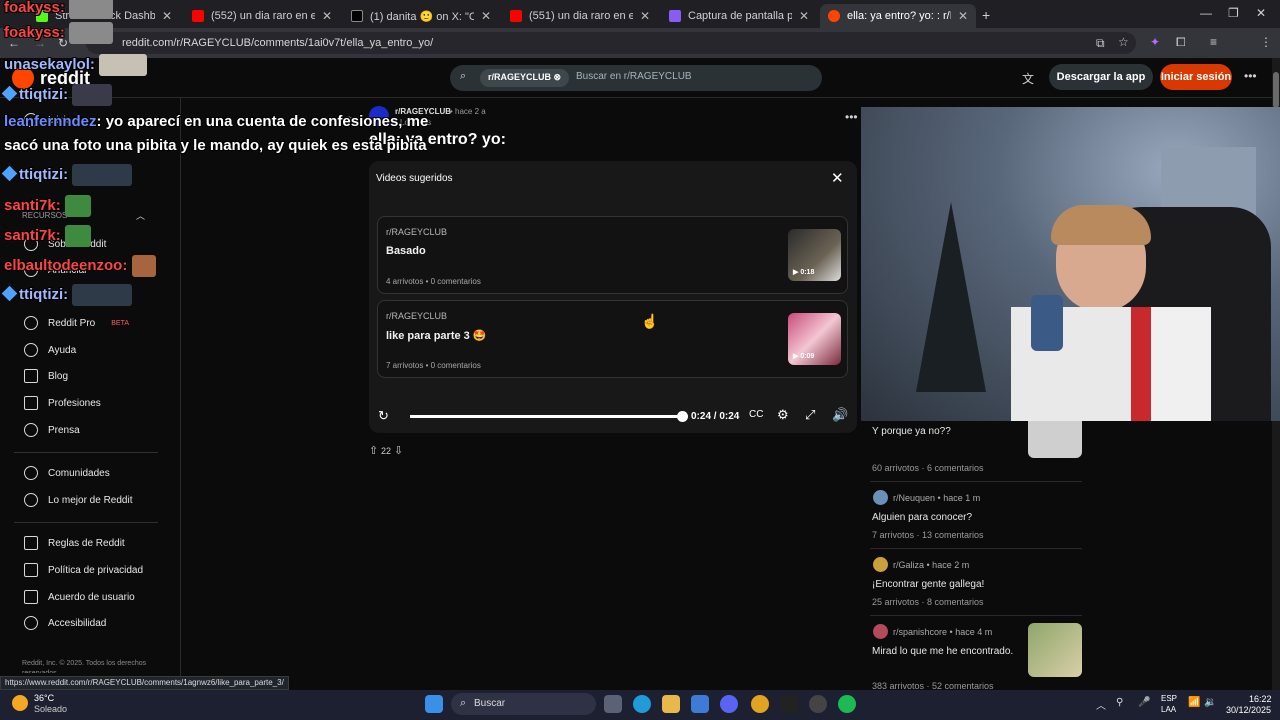 Image resolution: width=1280 pixels, height=720 pixels. I want to click on close-window-icon: ✕, so click(1261, 13).